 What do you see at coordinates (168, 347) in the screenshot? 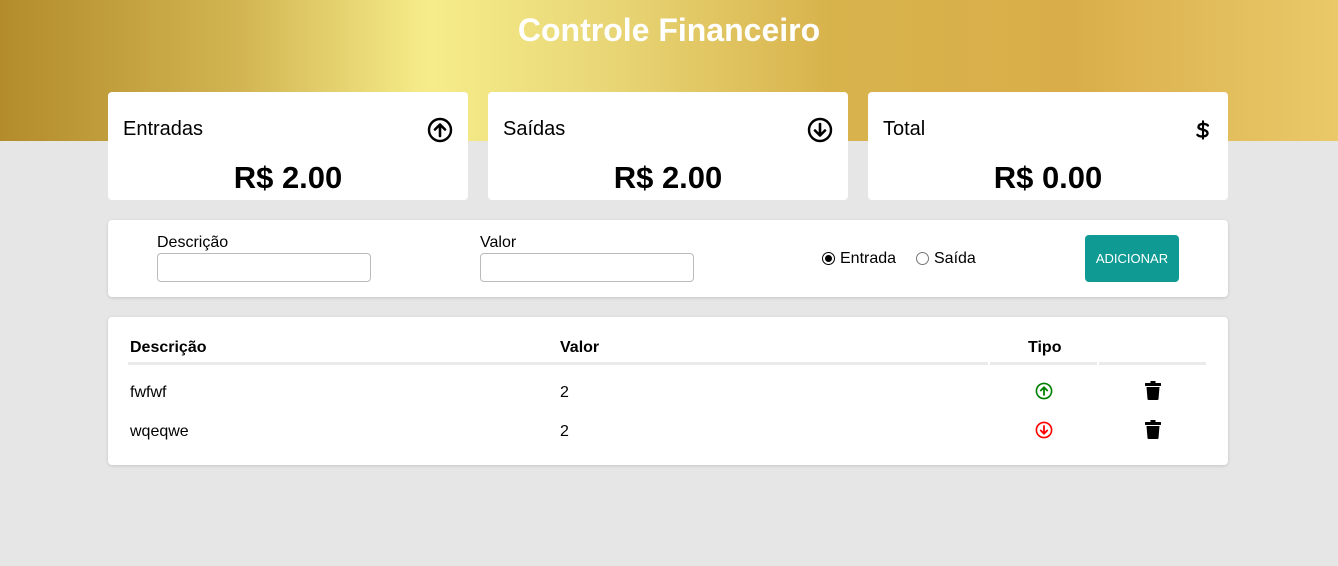
I see `column-header-description: Descrição` at bounding box center [168, 347].